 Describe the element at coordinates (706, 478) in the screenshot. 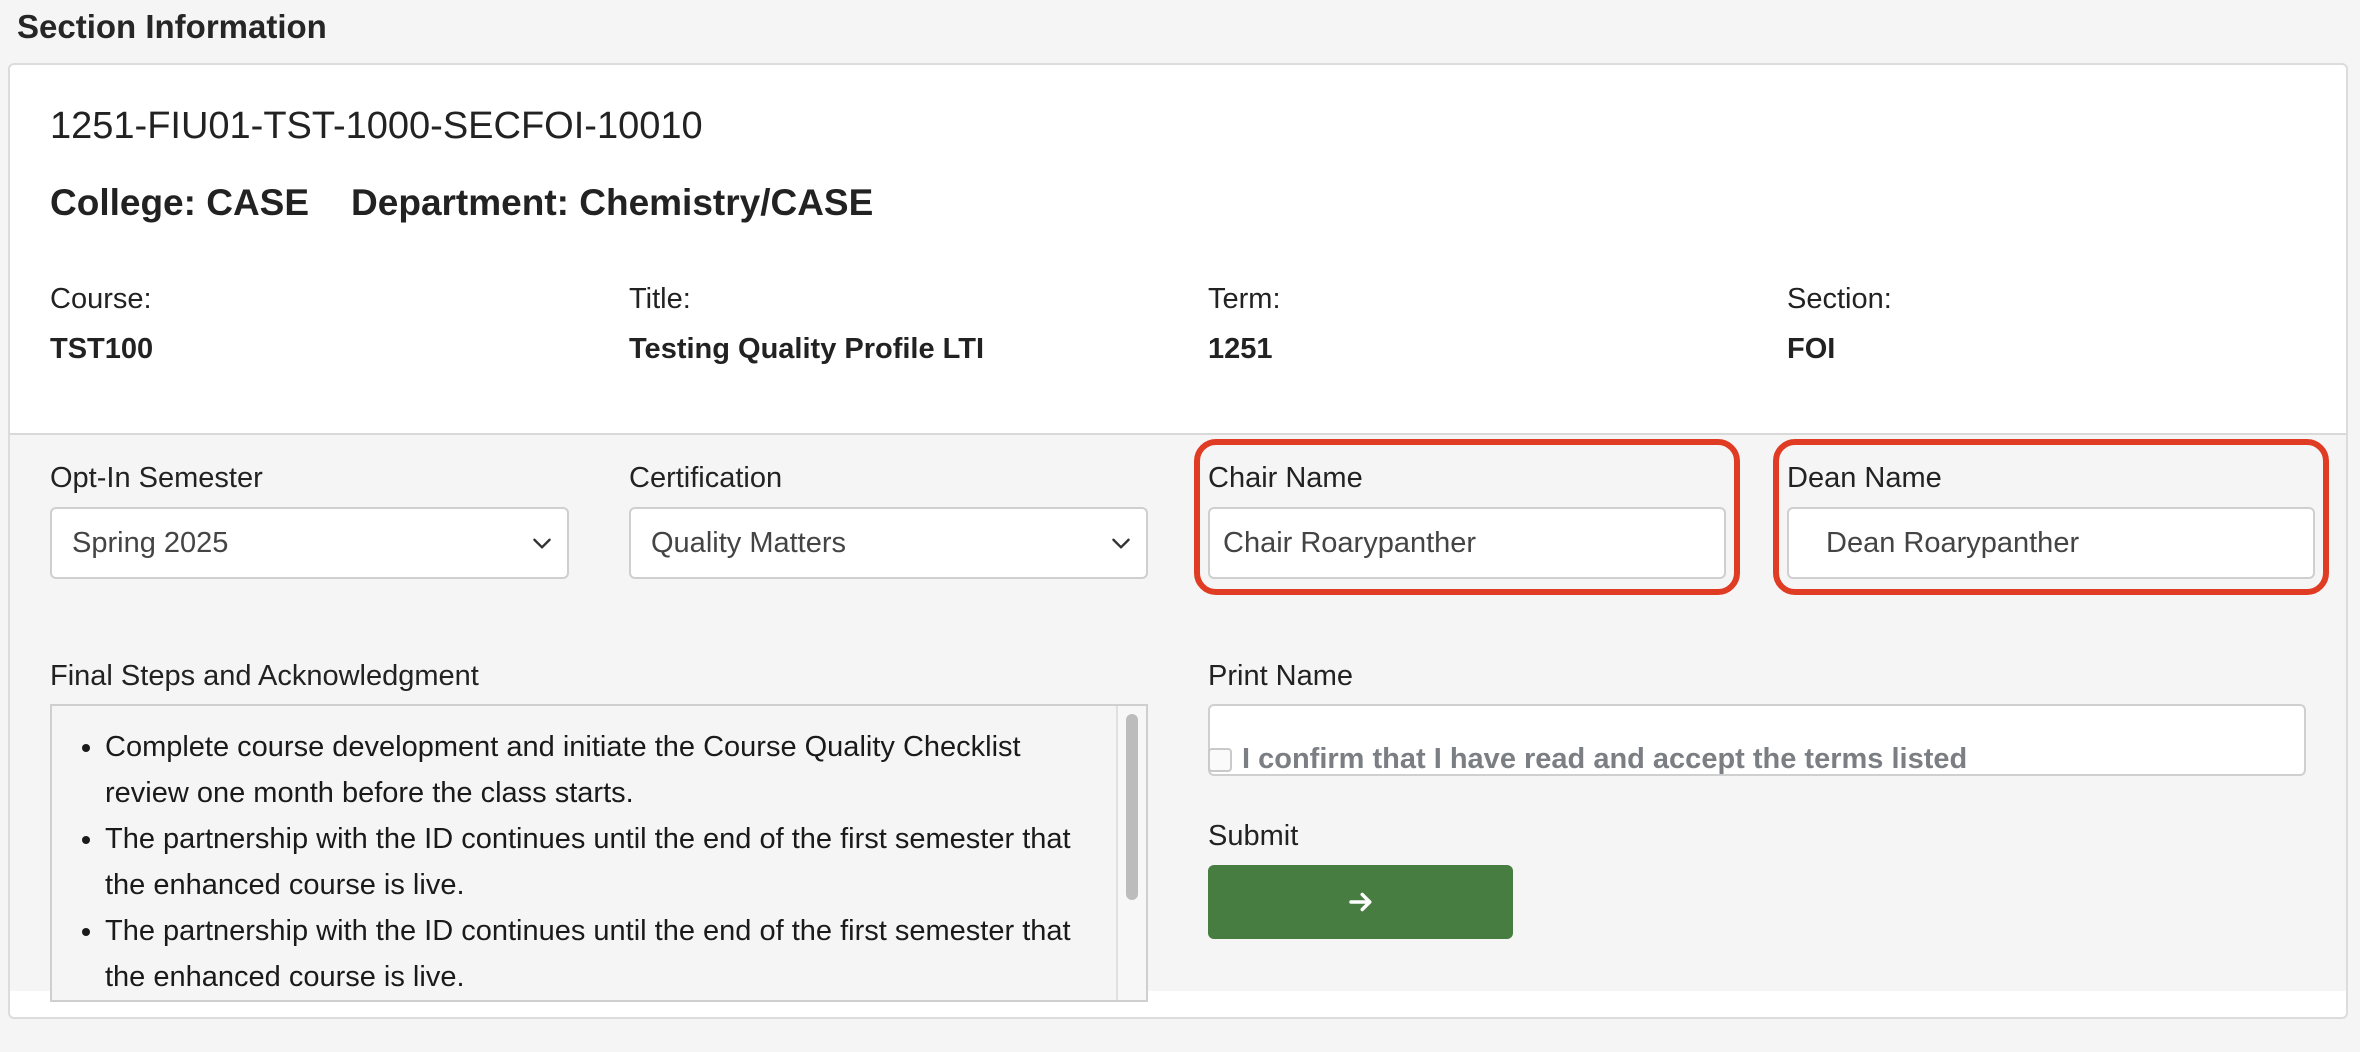

I see `certification-label: Certification` at that location.